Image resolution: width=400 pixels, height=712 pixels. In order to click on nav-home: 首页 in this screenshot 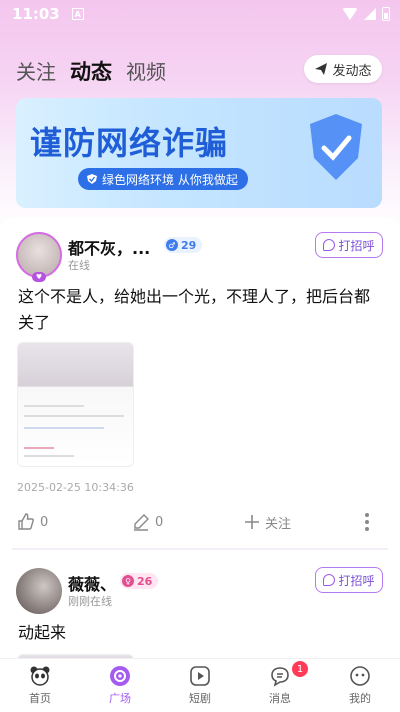, I will do `click(40, 685)`.